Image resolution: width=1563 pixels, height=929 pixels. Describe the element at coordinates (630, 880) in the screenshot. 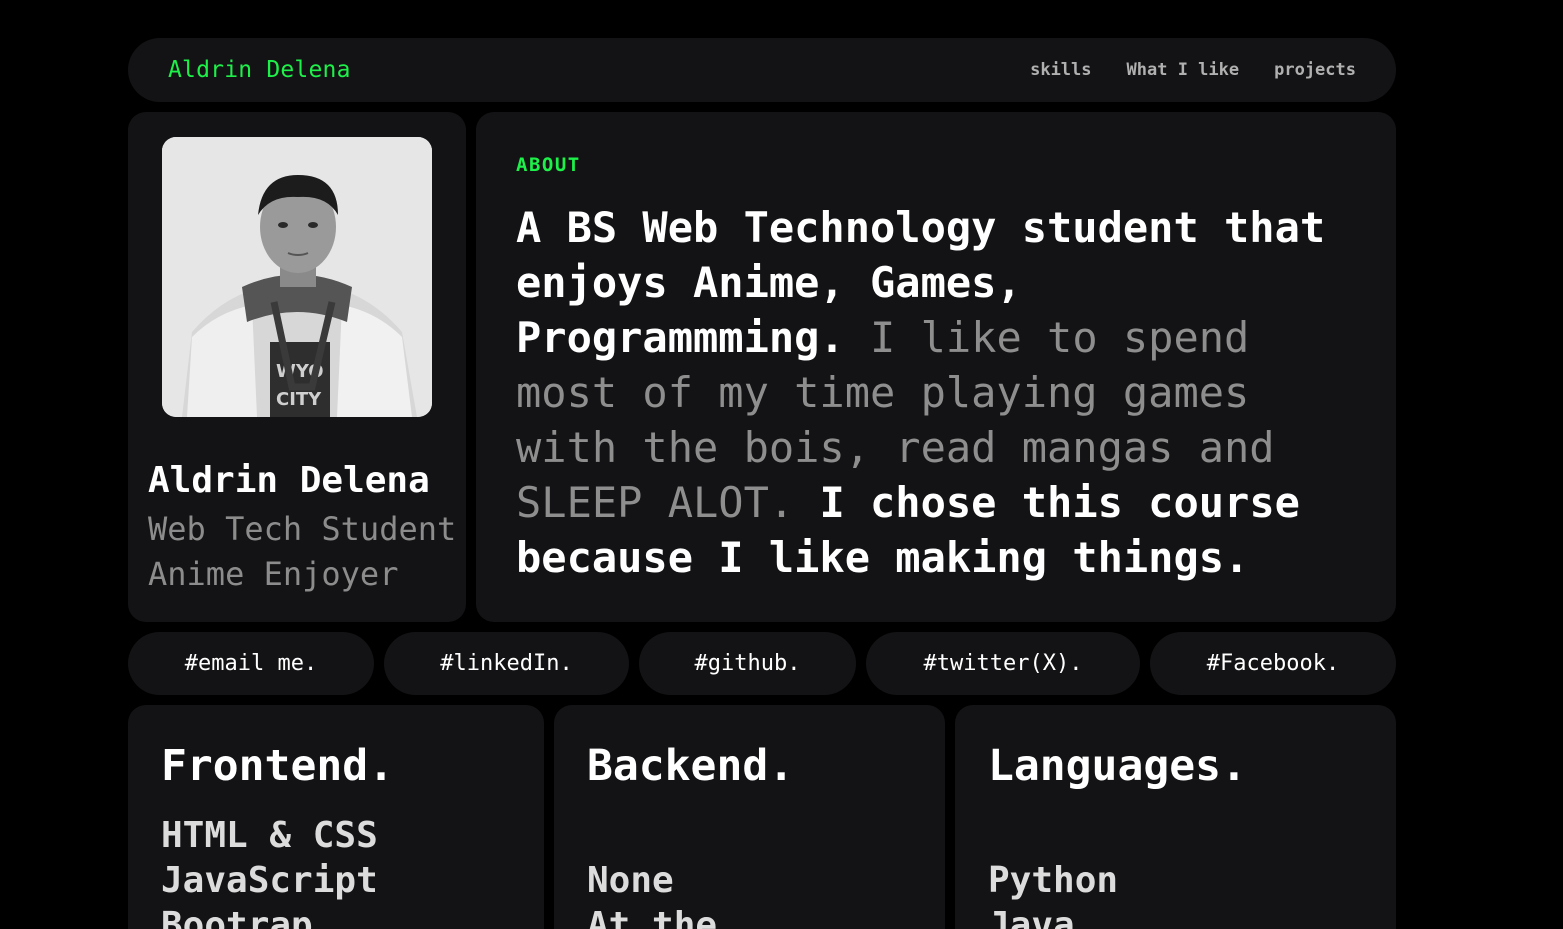

I see `skill-item: None` at that location.